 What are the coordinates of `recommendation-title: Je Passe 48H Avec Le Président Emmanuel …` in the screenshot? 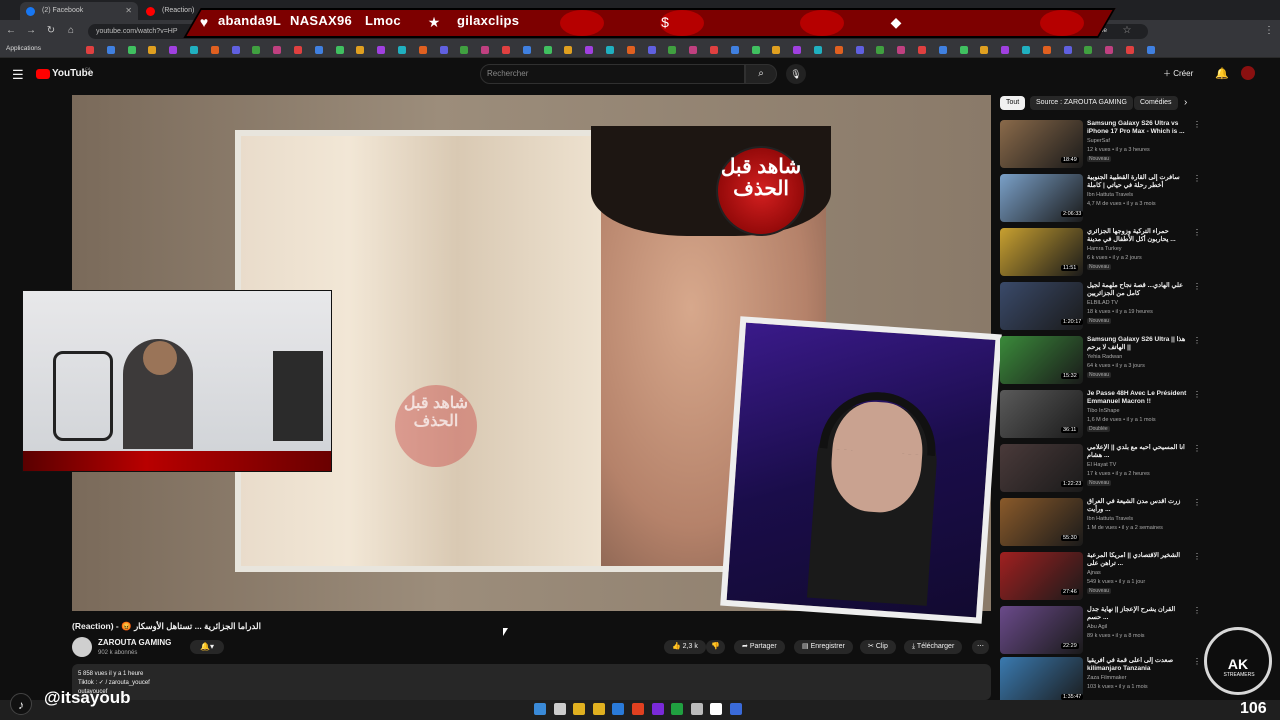 It's located at (1137, 398).